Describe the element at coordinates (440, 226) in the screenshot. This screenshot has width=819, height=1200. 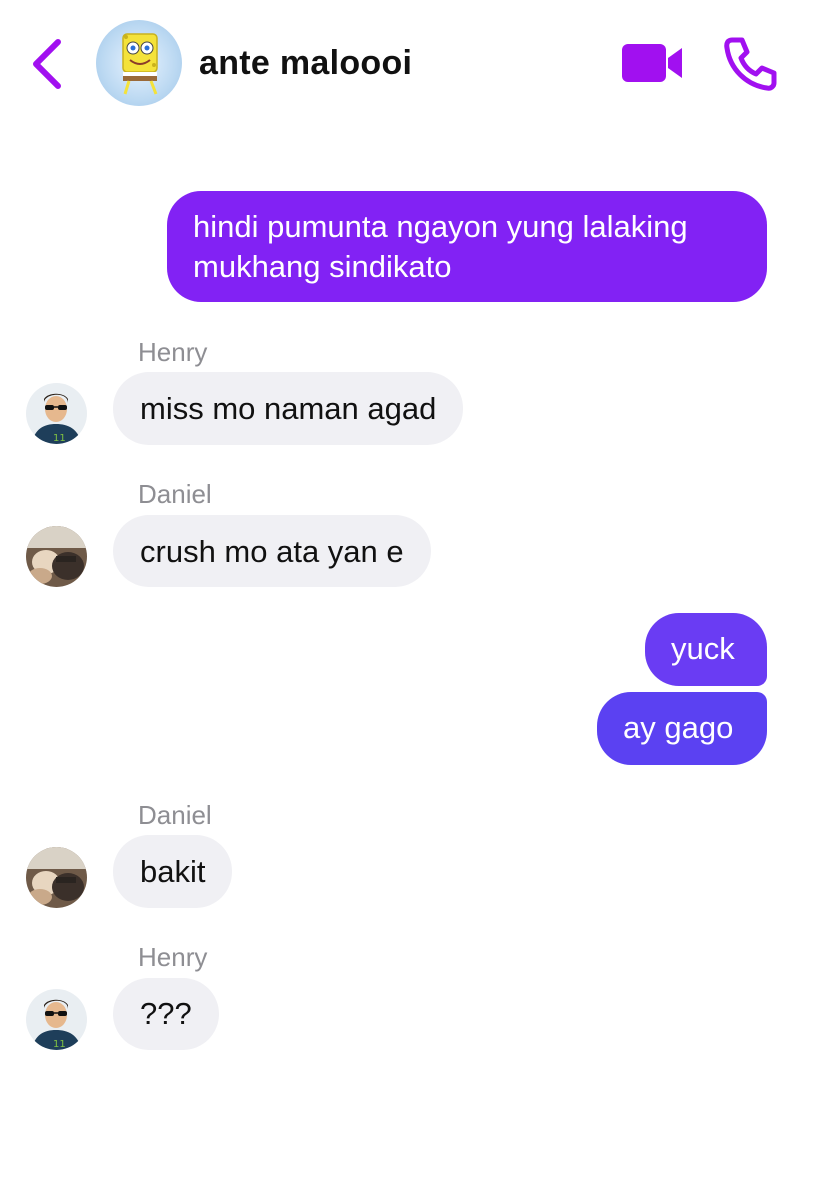
I see `message-text-line: hindi pumunta ngayon yung lalaking` at that location.